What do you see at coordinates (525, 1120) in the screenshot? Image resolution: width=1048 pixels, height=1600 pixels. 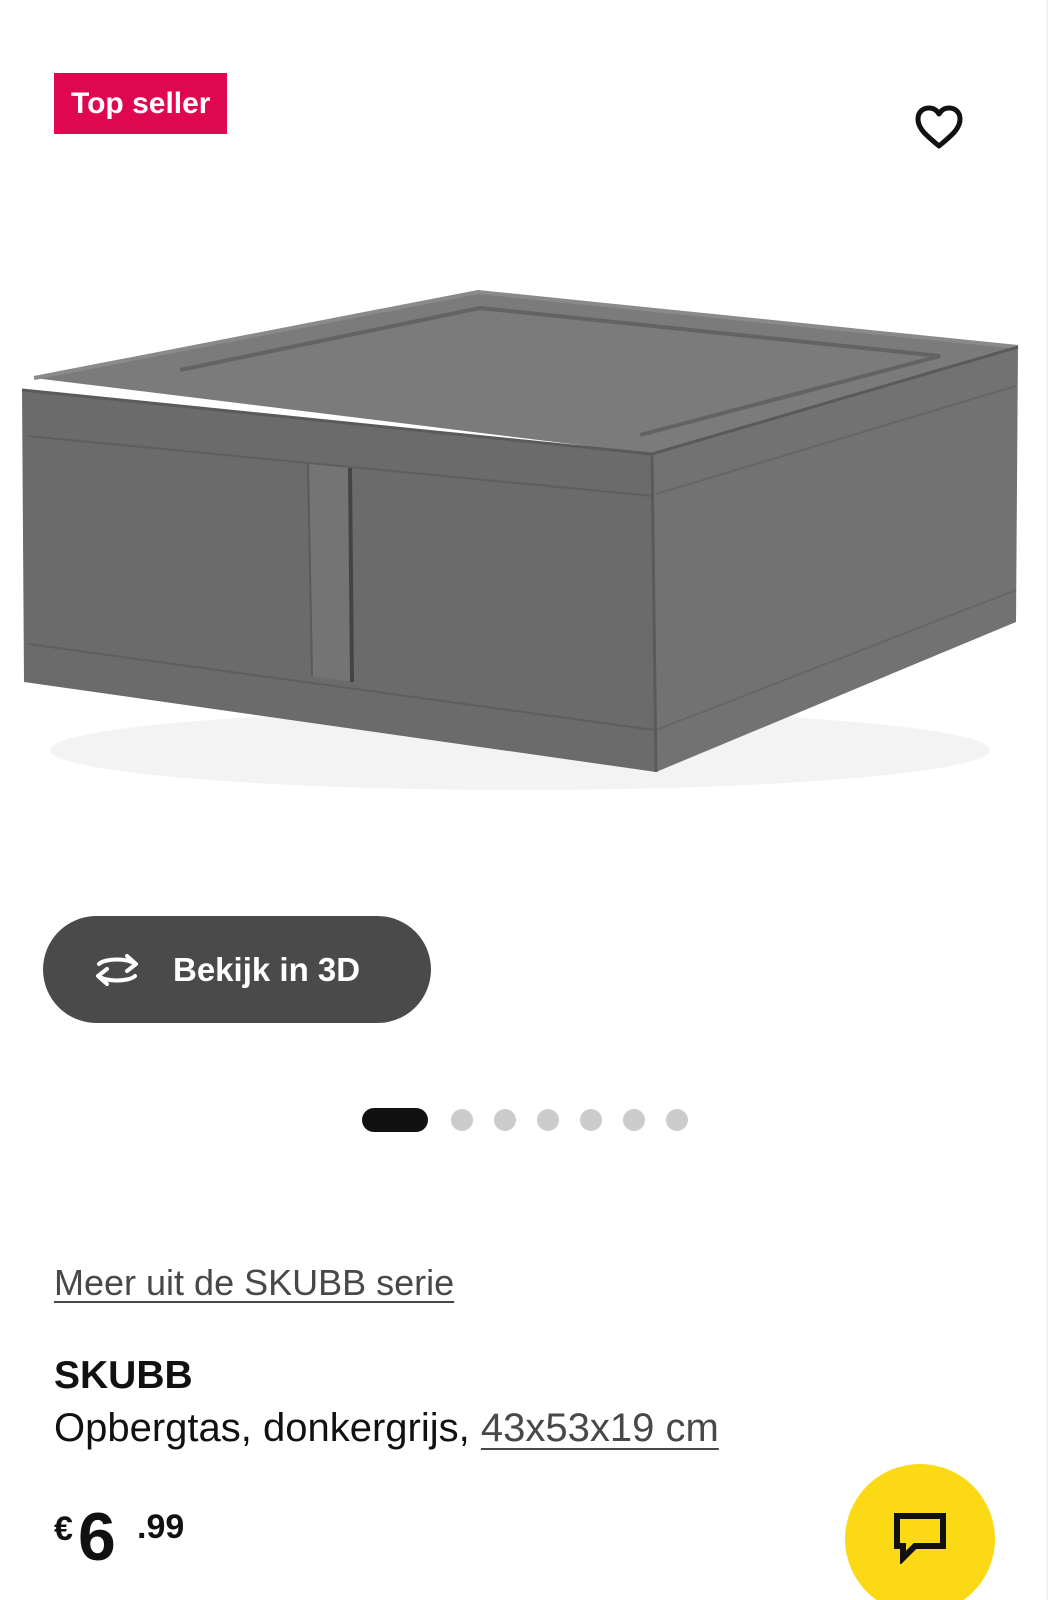 I see `carousel-indicator` at bounding box center [525, 1120].